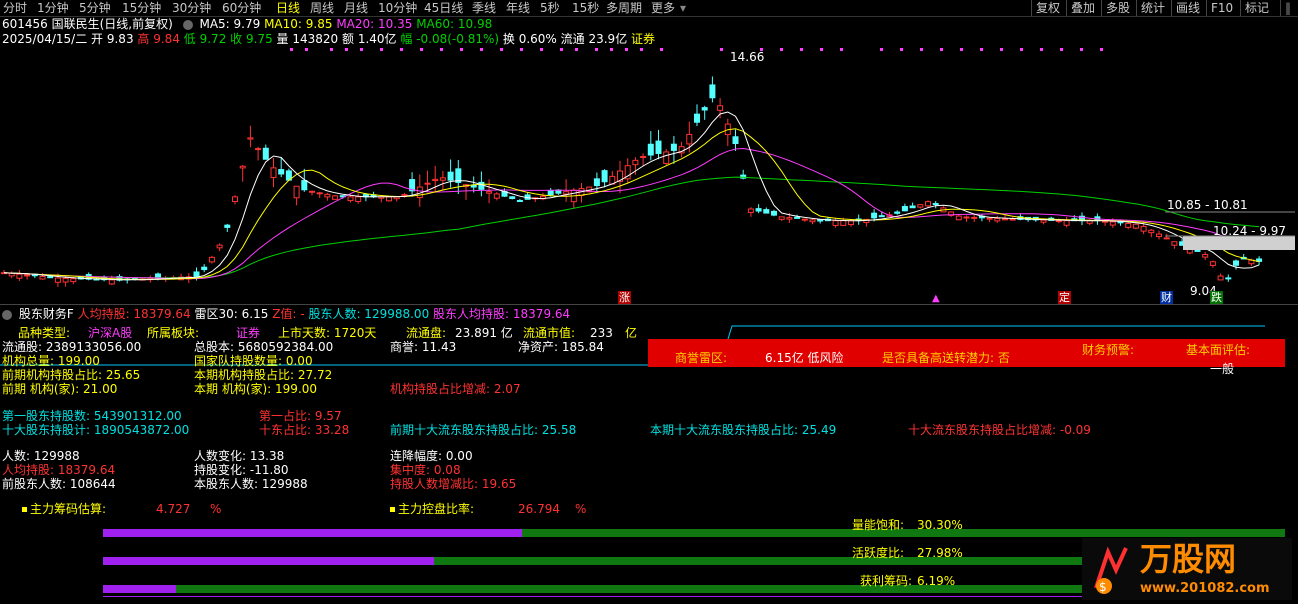 The width and height of the screenshot is (1298, 604). What do you see at coordinates (1166, 298) in the screenshot?
I see `cai-marker: 财` at bounding box center [1166, 298].